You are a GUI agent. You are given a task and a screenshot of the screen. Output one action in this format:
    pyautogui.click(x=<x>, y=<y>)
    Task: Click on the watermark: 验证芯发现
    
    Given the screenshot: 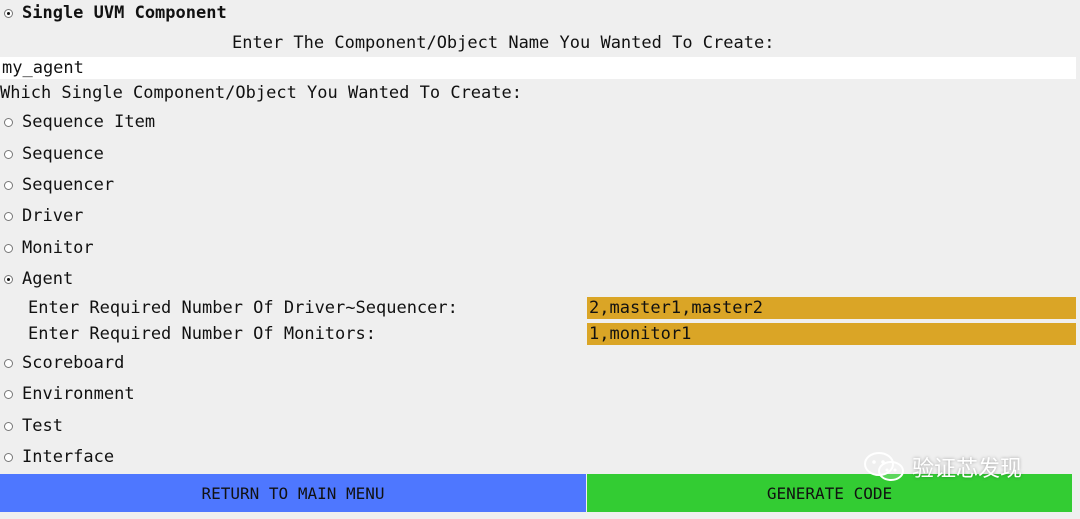 What is the action you would take?
    pyautogui.click(x=942, y=467)
    